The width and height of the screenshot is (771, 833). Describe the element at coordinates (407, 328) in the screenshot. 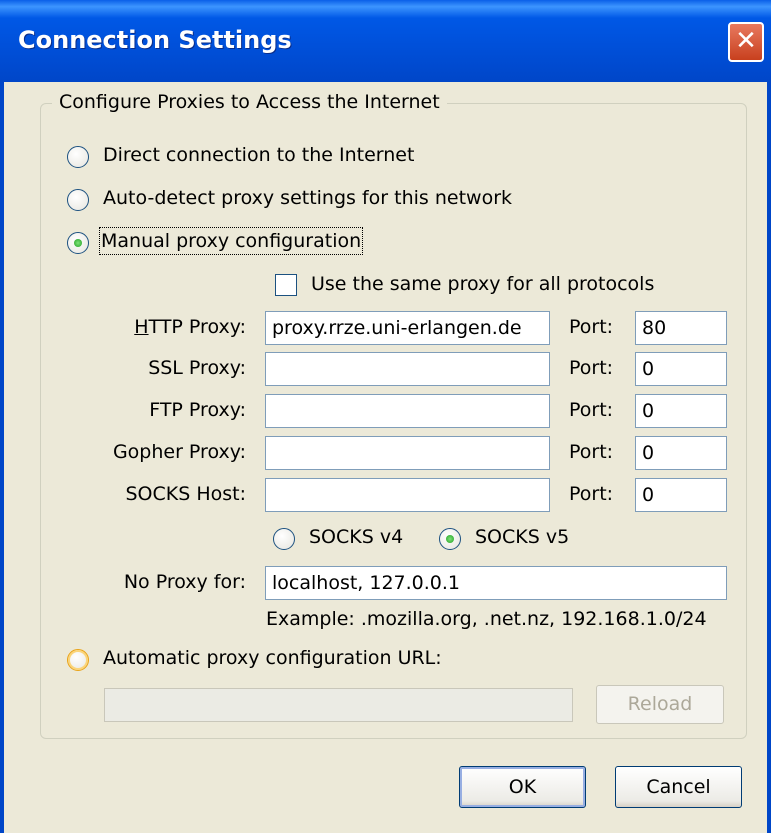

I see `http-proxy-input` at that location.